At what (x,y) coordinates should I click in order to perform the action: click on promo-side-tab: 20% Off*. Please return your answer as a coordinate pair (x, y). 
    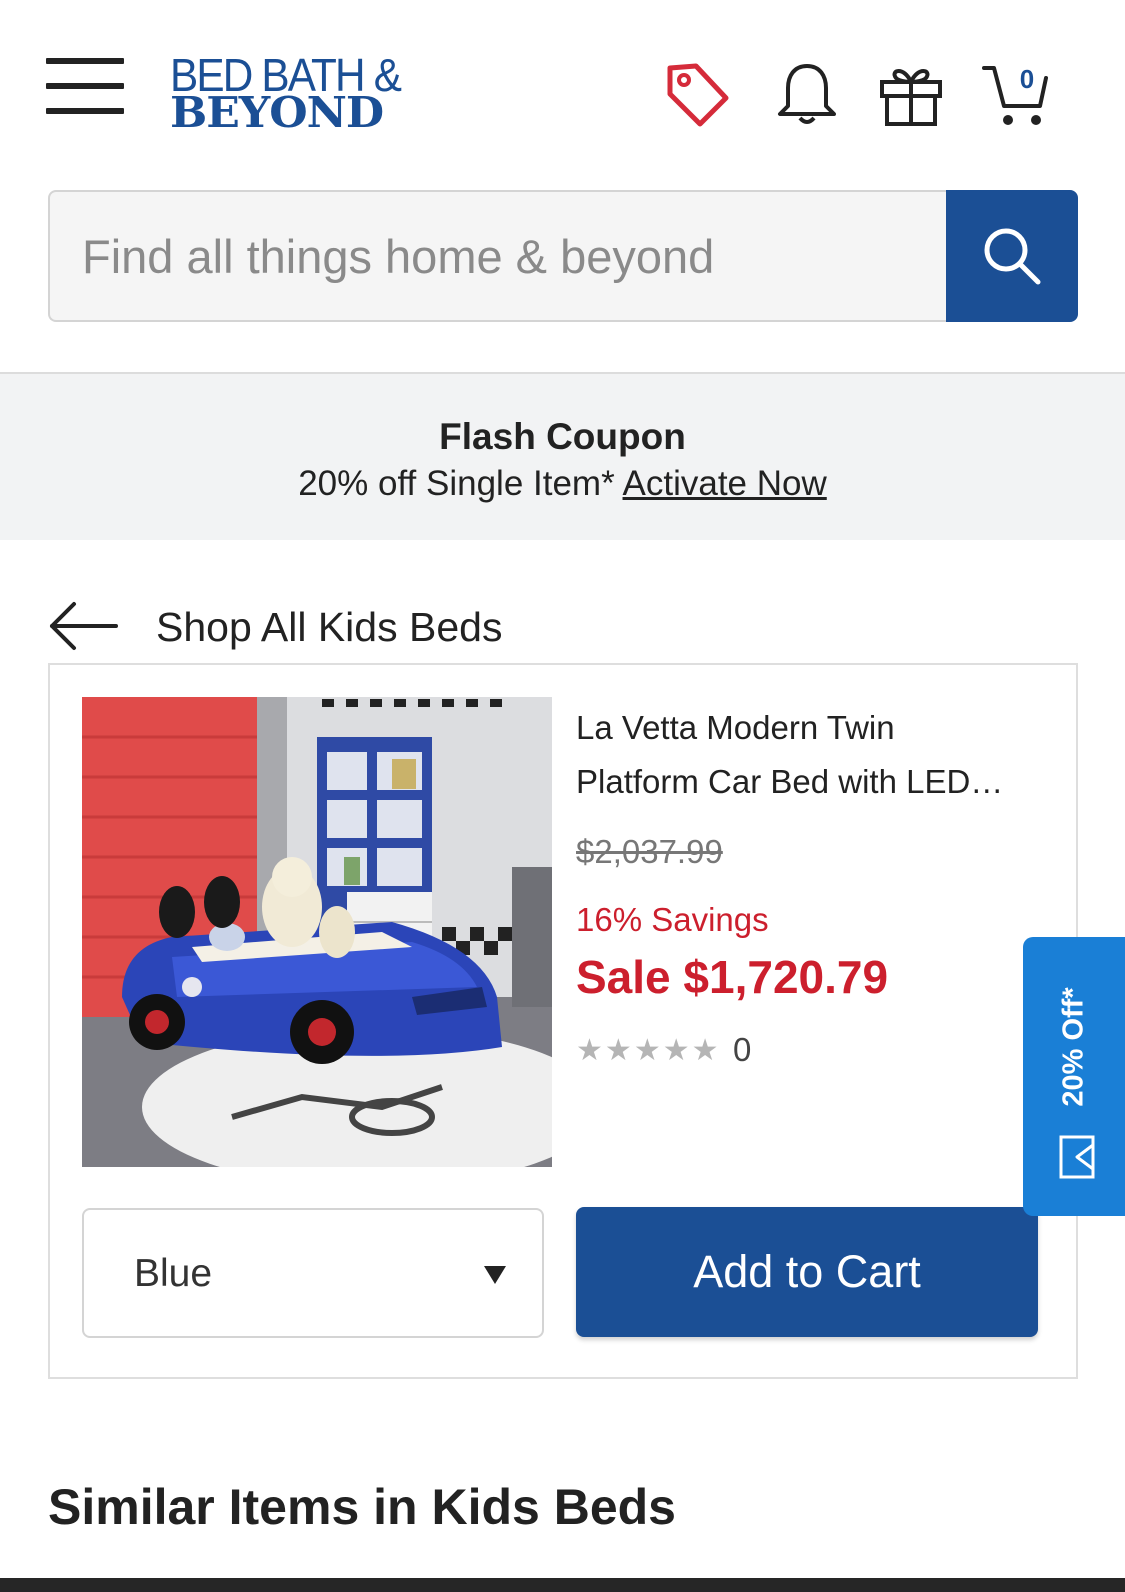
    Looking at the image, I should click on (1074, 1076).